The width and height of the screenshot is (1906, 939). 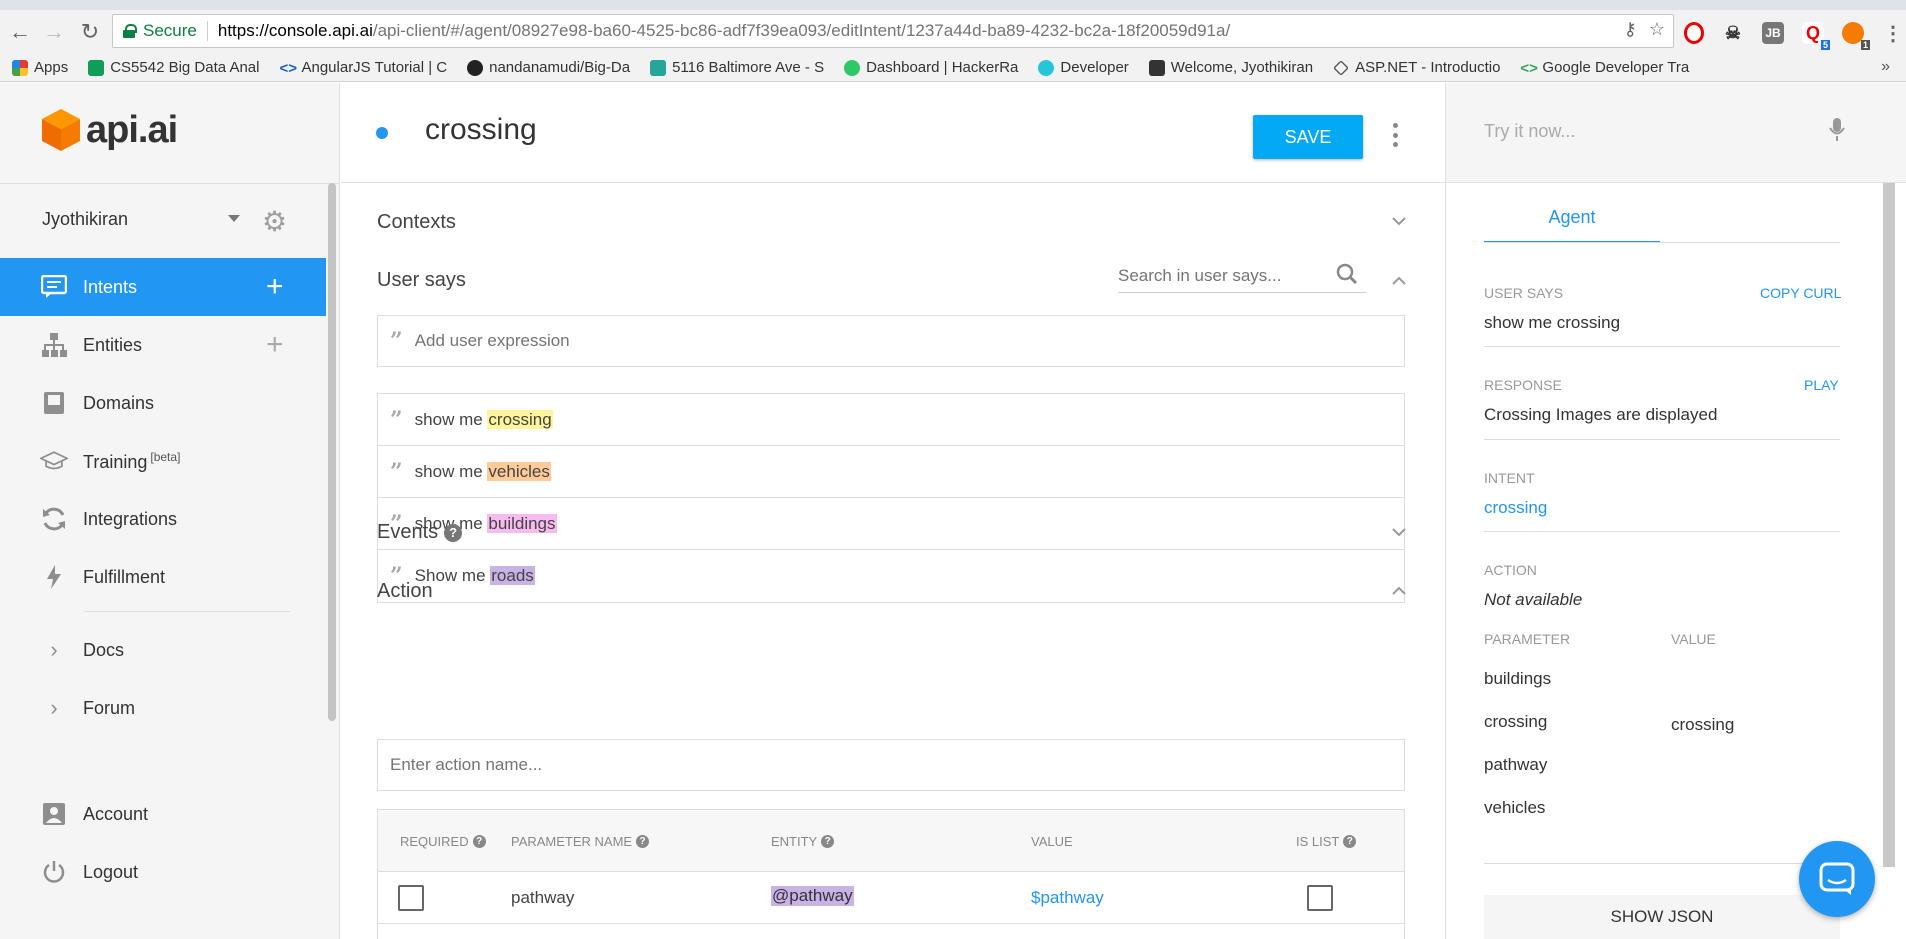 I want to click on hierarchy-icon, so click(x=54, y=345).